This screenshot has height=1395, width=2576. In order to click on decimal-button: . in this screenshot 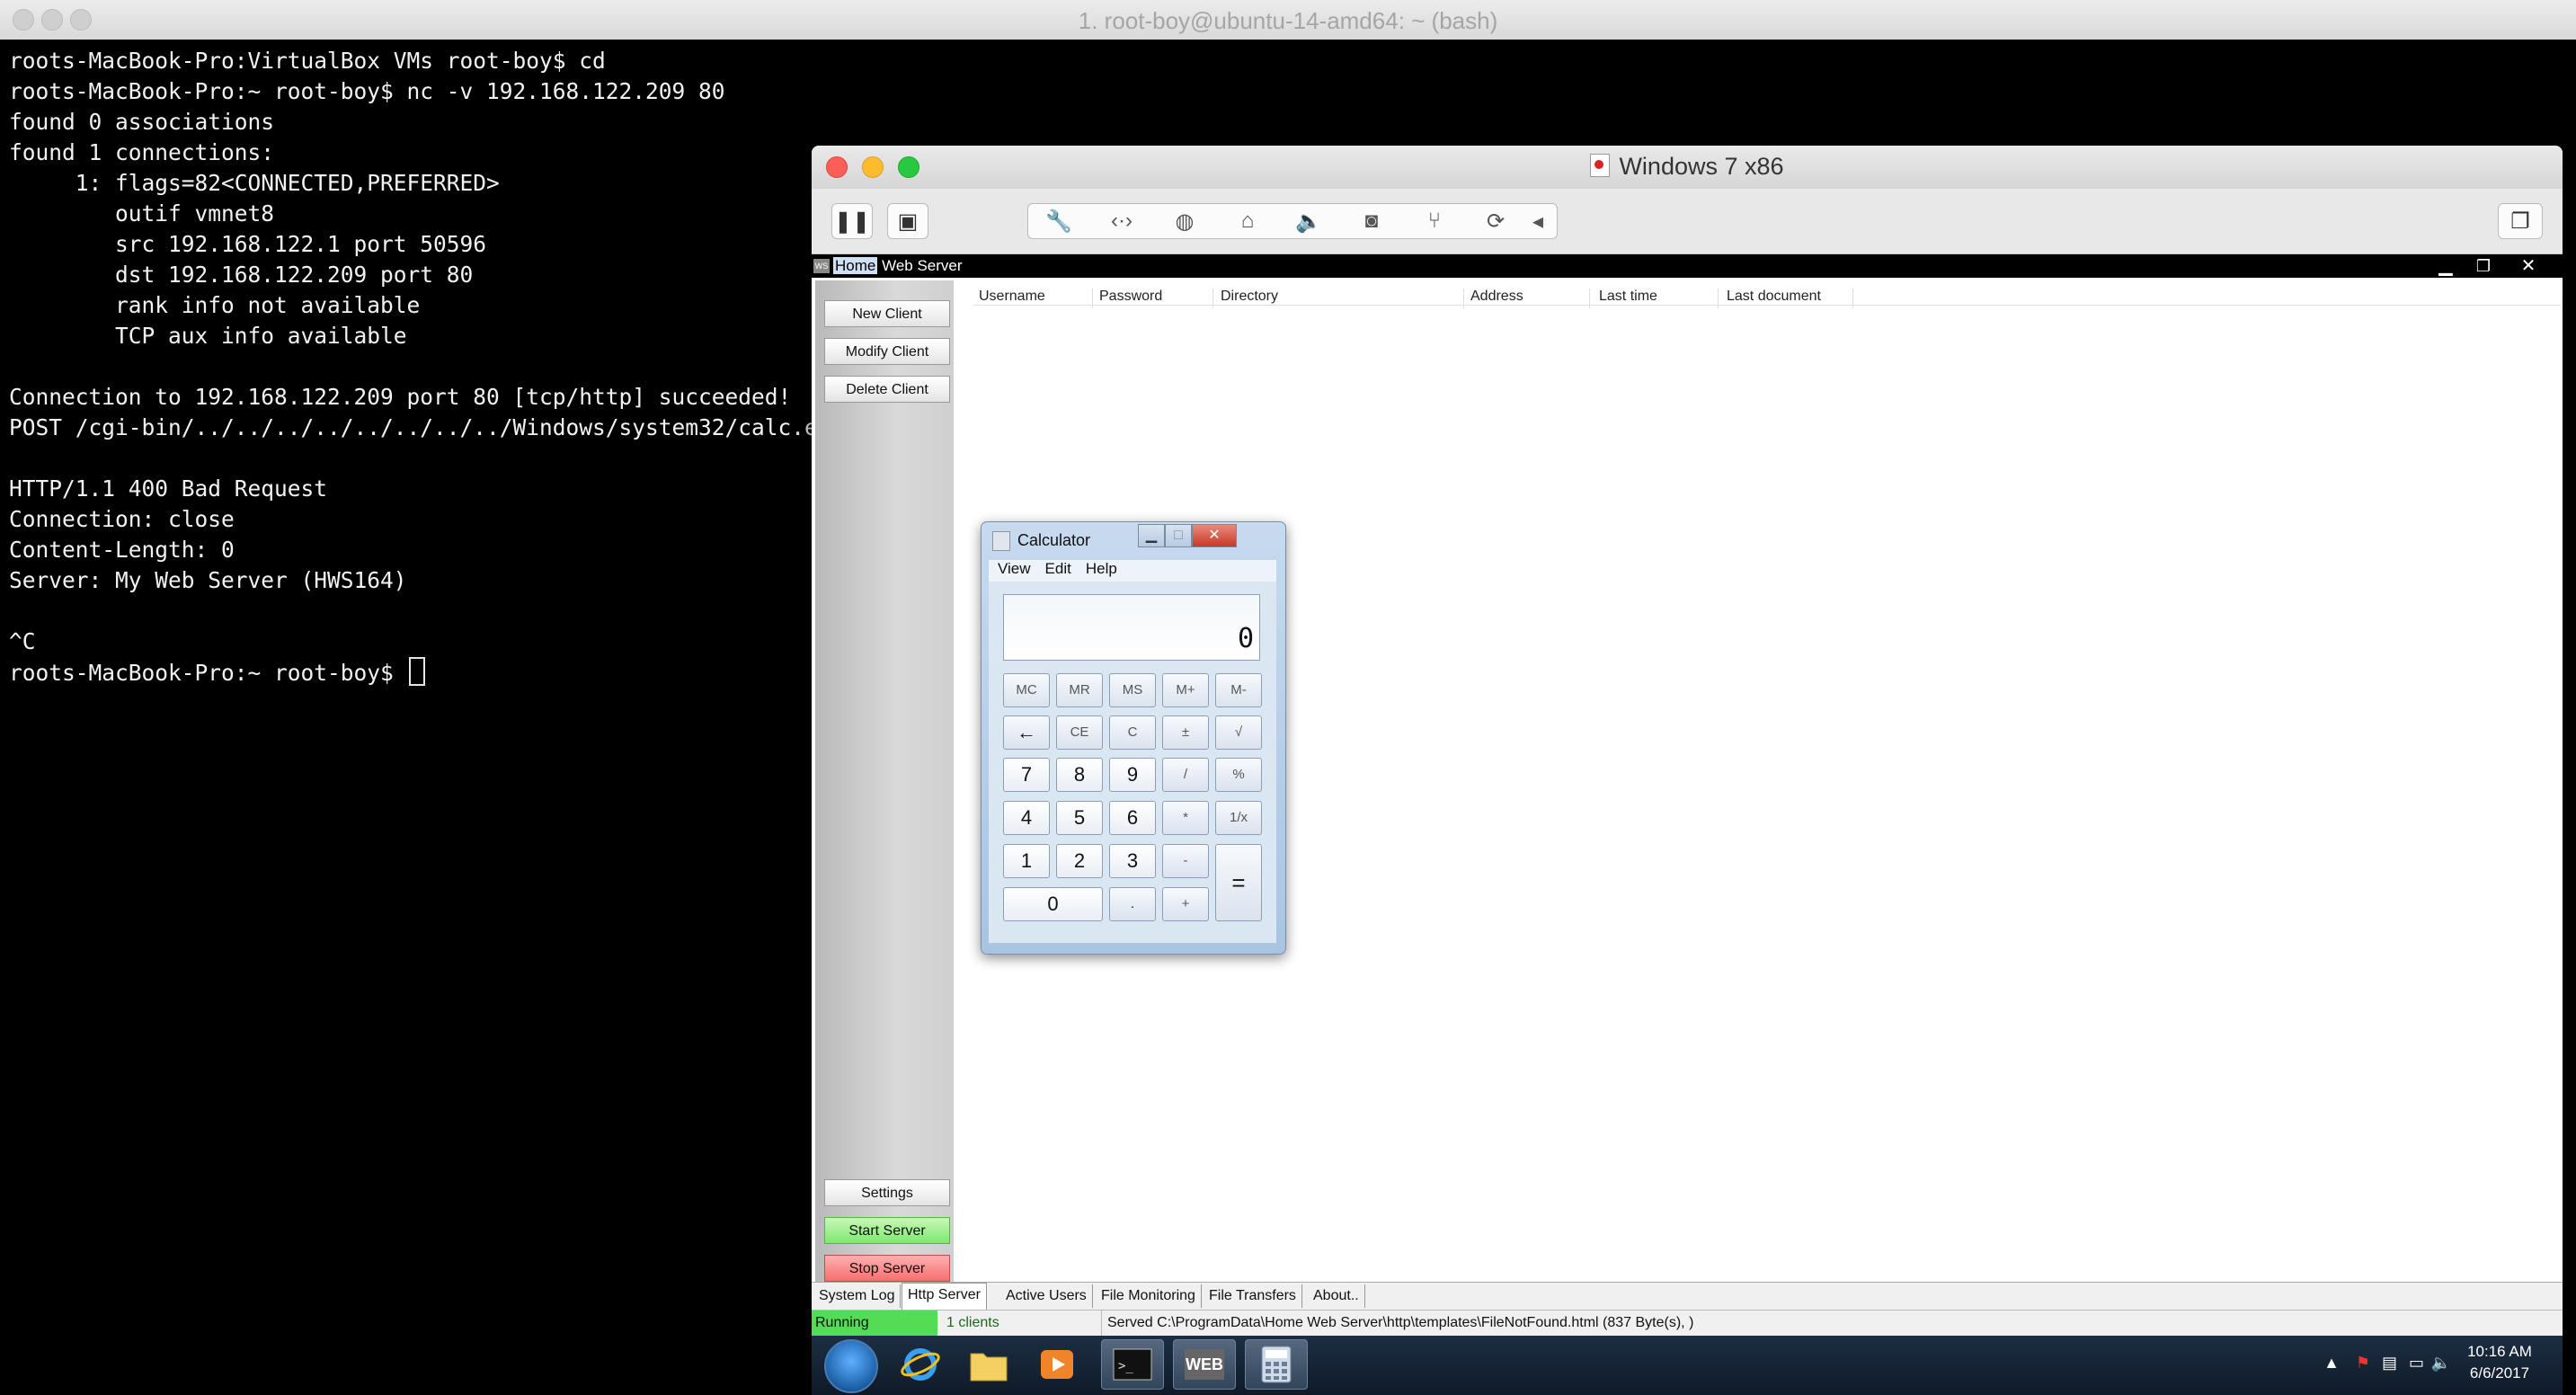, I will do `click(1132, 904)`.